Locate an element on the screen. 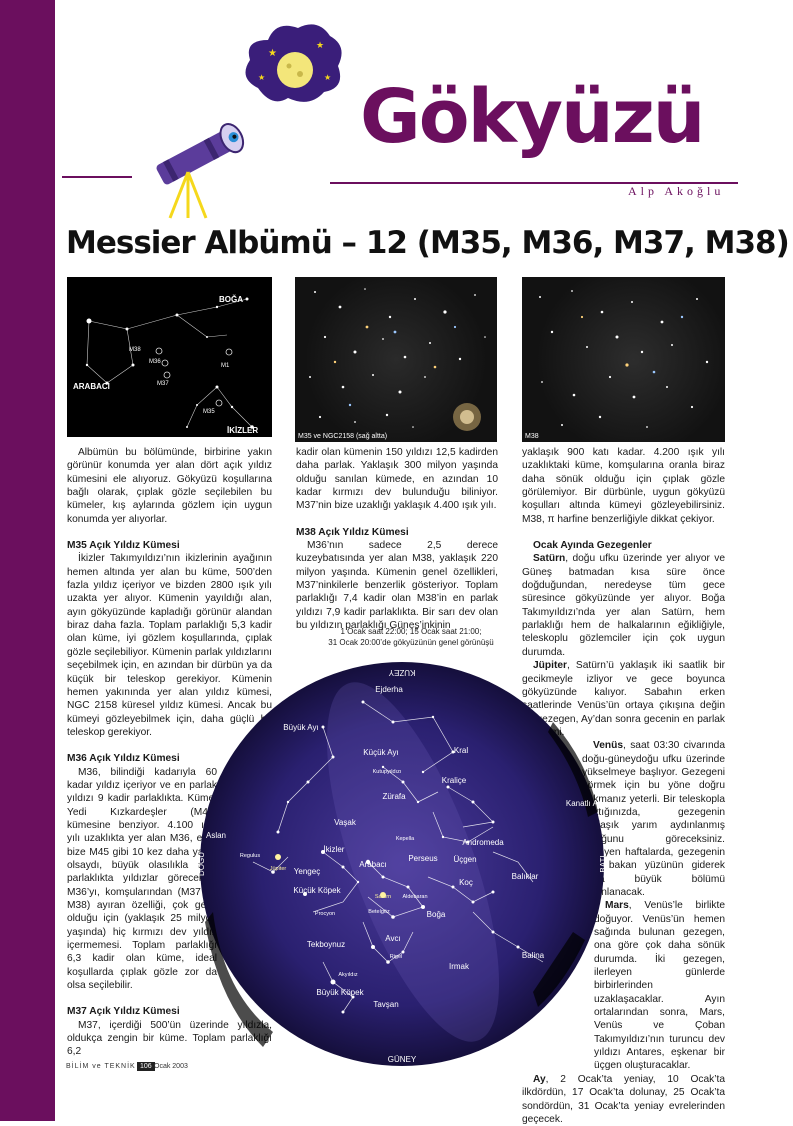 The height and width of the screenshot is (1126, 793). chart-label-m36: M36 is located at coordinates (155, 362).